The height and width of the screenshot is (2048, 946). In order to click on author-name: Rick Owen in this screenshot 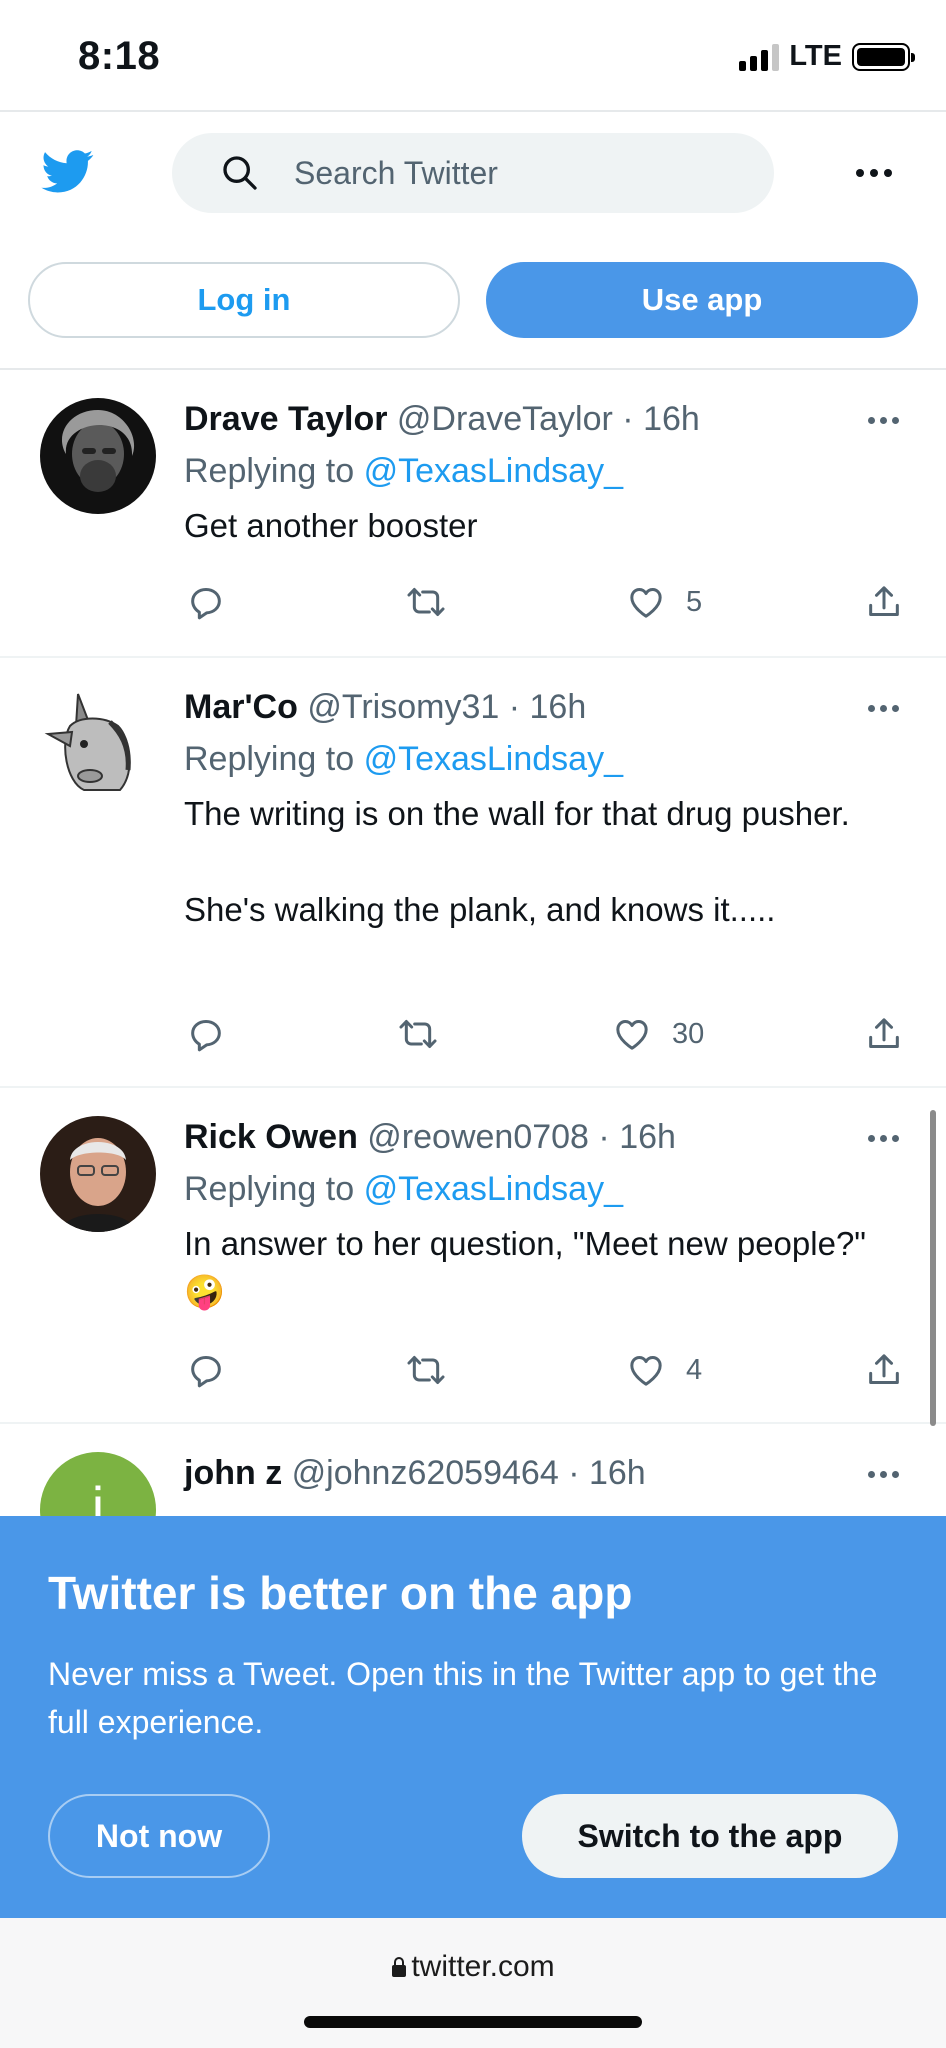, I will do `click(271, 1137)`.